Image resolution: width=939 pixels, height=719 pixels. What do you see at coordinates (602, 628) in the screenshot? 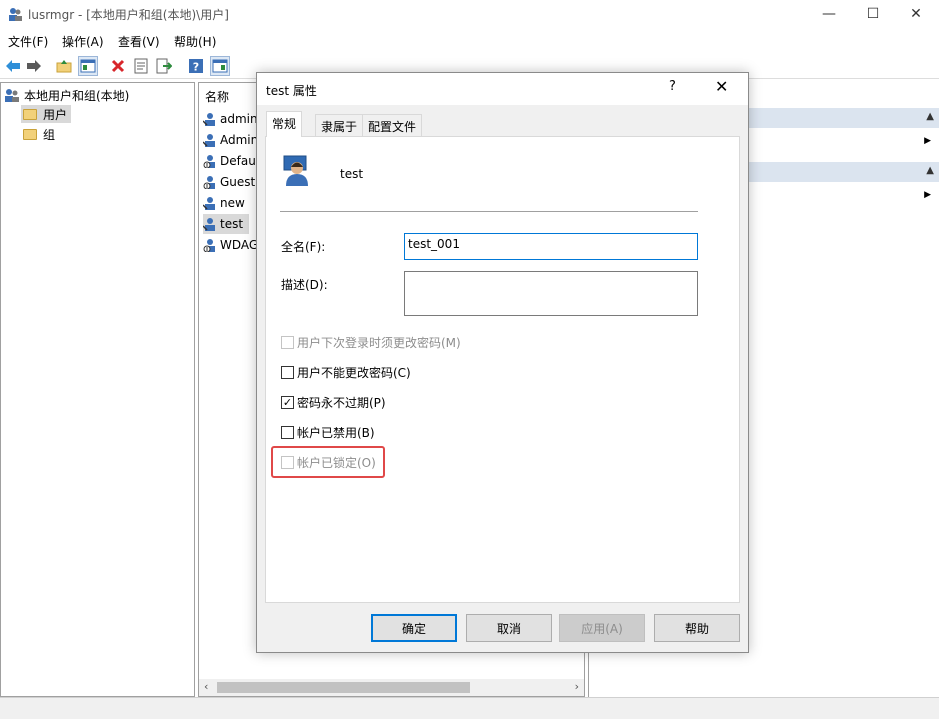
I see `apply-button: 应用(A)` at bounding box center [602, 628].